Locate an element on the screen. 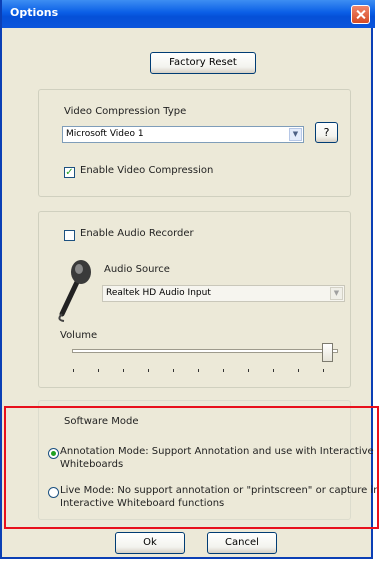  audio-source-value: Realtek HD Audio Input is located at coordinates (158, 293).